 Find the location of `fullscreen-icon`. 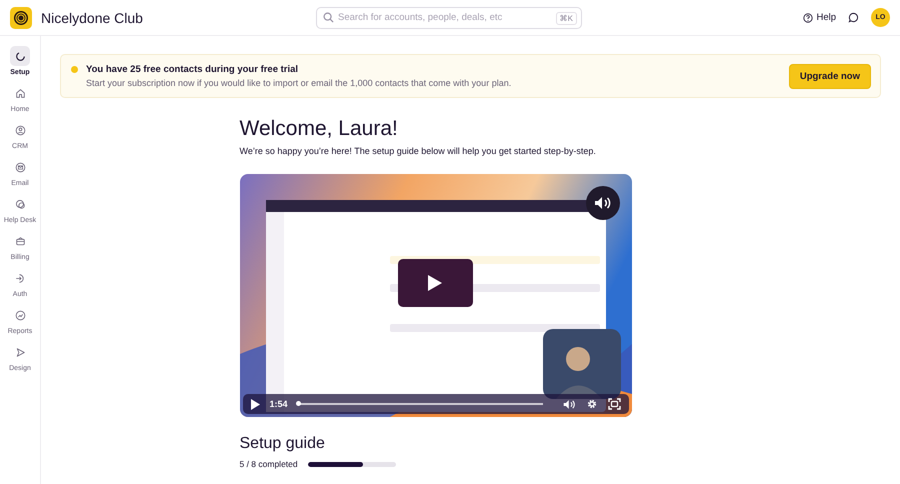

fullscreen-icon is located at coordinates (614, 404).